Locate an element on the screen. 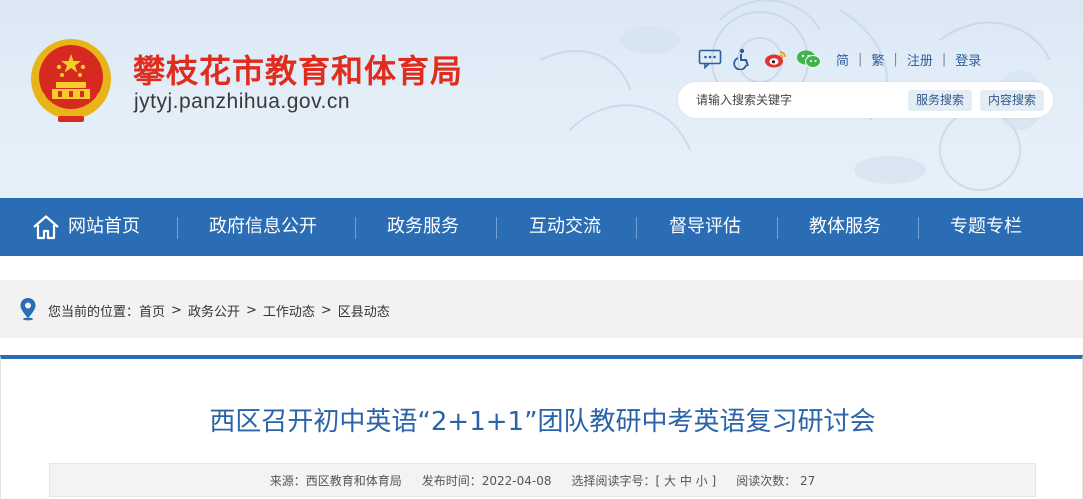 Image resolution: width=1083 pixels, height=499 pixels. breadcrumb-home: 首页 is located at coordinates (152, 310).